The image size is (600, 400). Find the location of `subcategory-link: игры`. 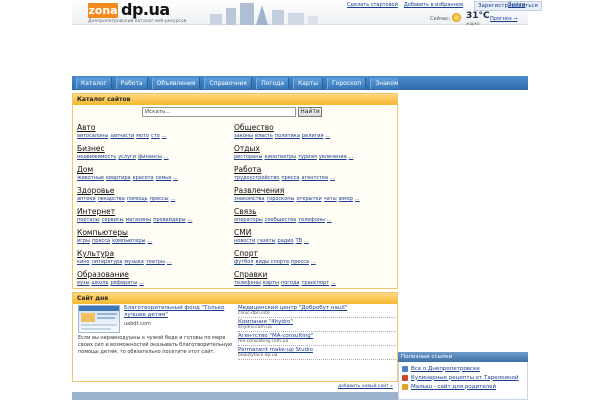

subcategory-link: игры is located at coordinates (83, 241).